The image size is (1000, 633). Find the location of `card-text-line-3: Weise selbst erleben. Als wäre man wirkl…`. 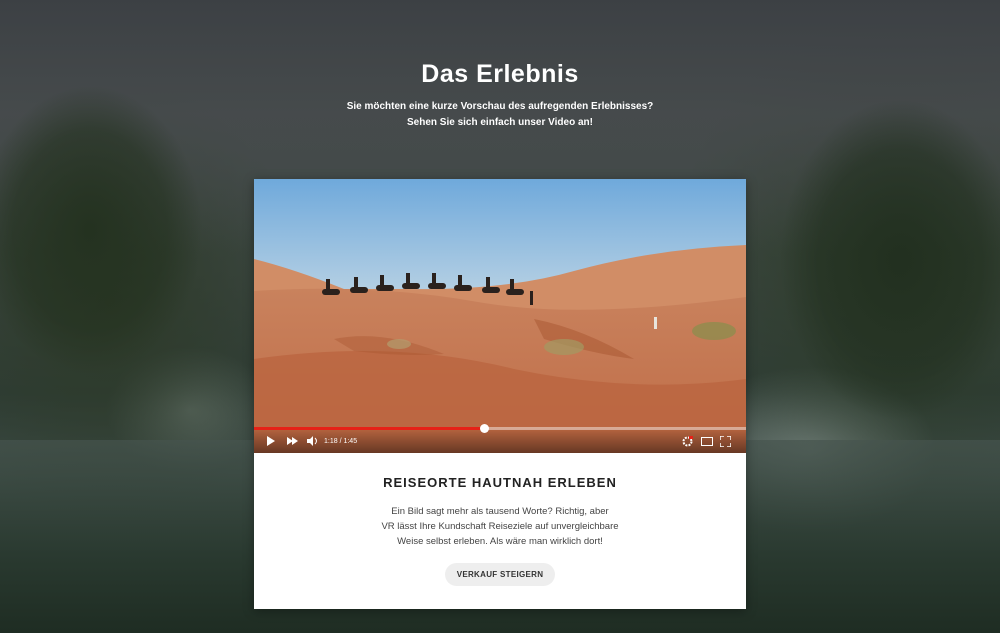

card-text-line-3: Weise selbst erleben. Als wäre man wirkl… is located at coordinates (500, 541).